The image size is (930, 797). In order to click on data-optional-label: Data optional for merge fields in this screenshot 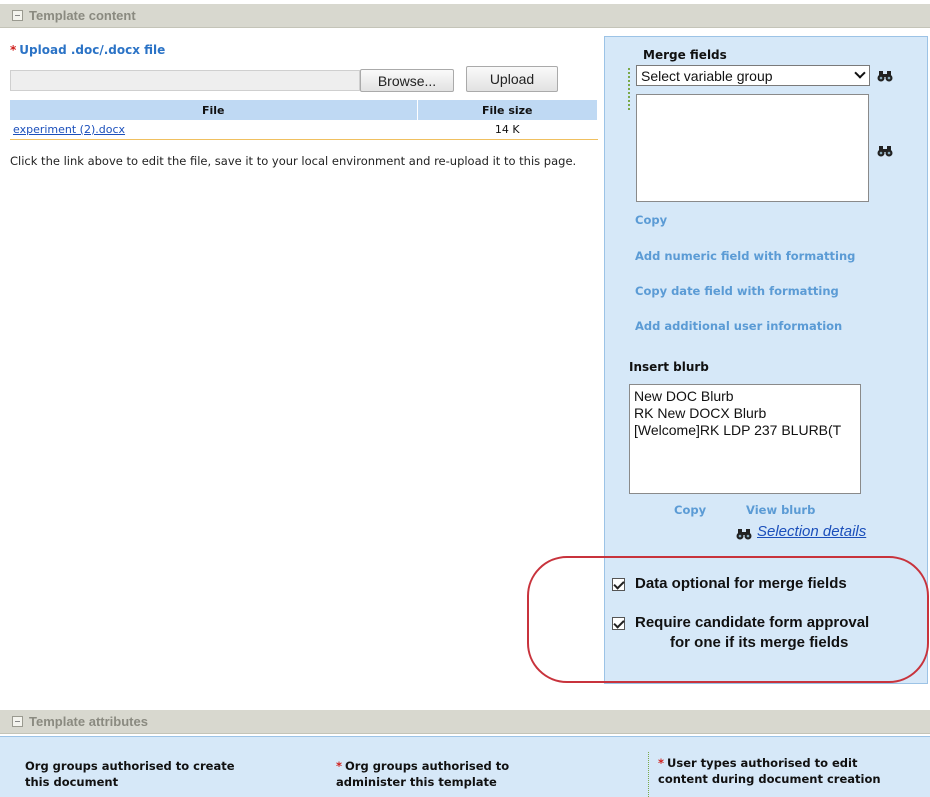, I will do `click(741, 583)`.